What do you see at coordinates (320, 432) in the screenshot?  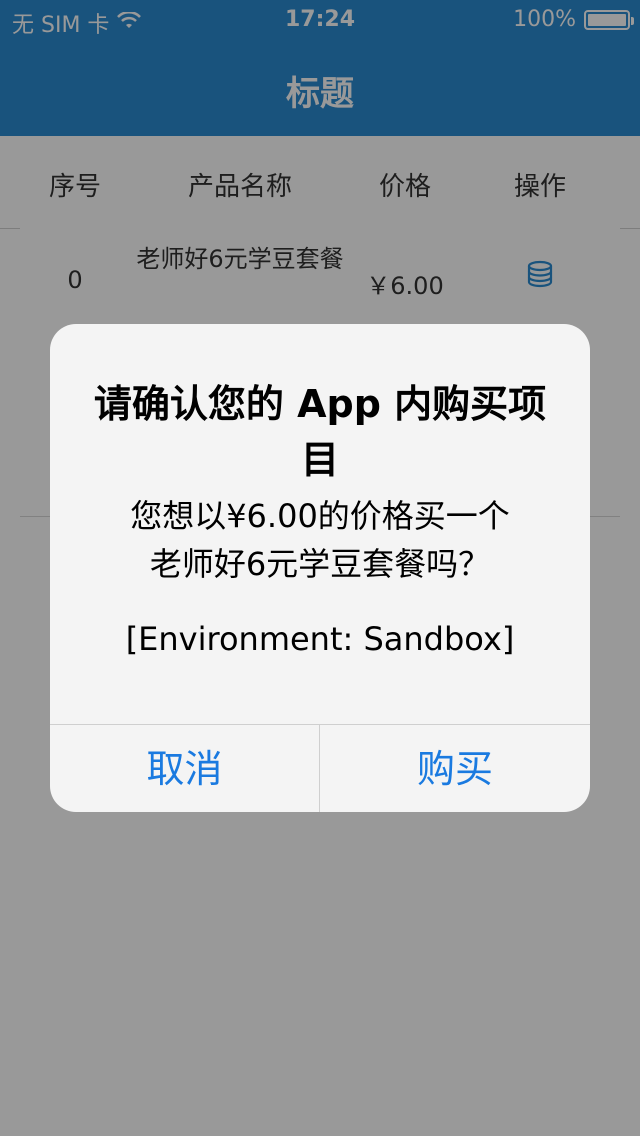 I see `alert-title: 请确认您的 App 内购买项目` at bounding box center [320, 432].